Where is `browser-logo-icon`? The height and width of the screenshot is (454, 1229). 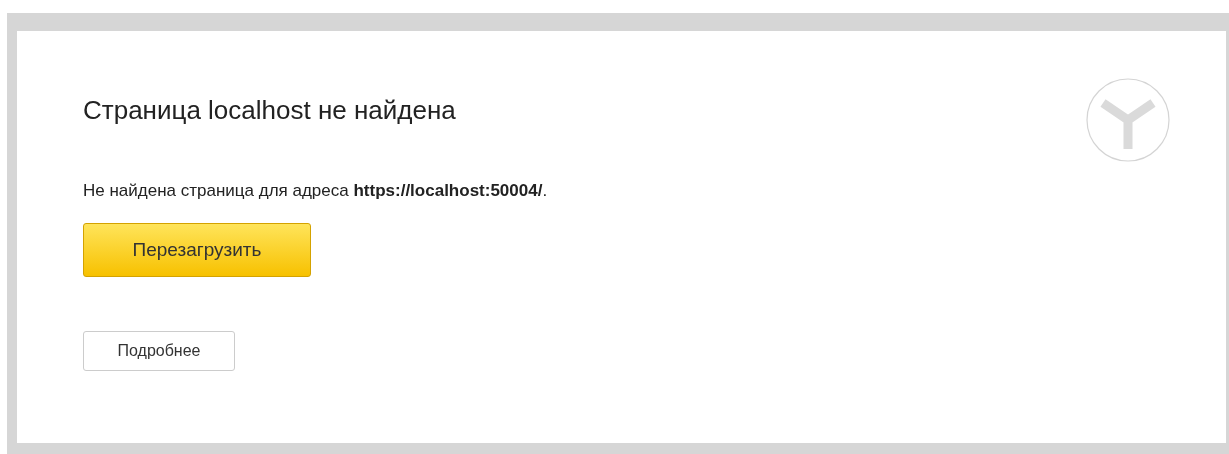
browser-logo-icon is located at coordinates (1128, 120).